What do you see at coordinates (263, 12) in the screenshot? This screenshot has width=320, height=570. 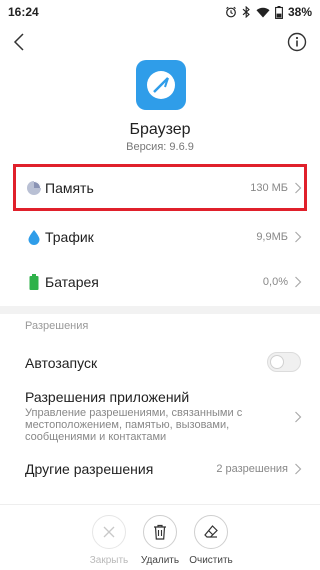 I see `wifi-icon` at bounding box center [263, 12].